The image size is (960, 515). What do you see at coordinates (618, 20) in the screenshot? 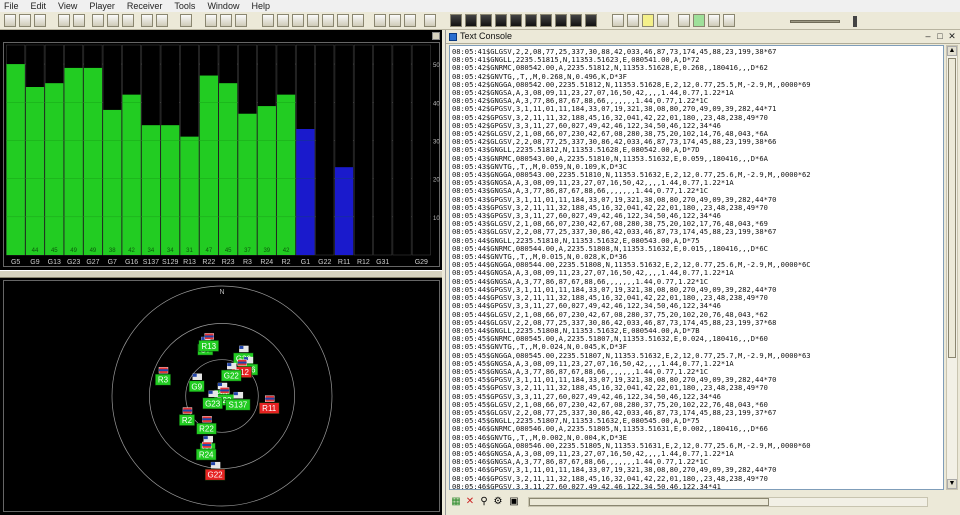
I see `eject-icon` at bounding box center [618, 20].